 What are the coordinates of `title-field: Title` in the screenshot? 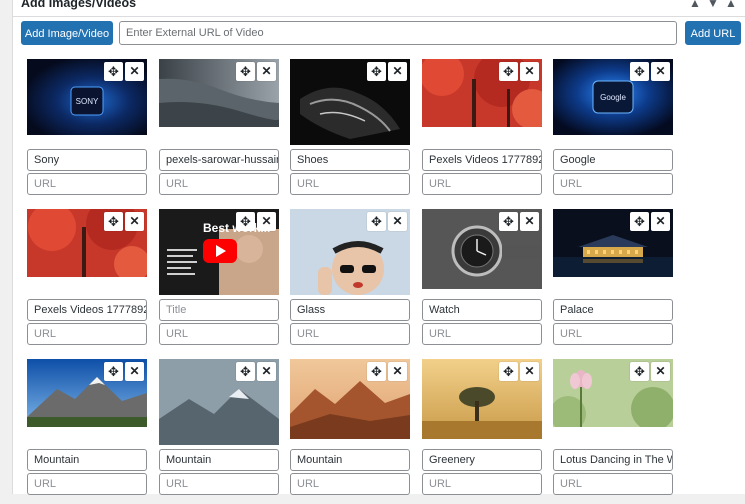 It's located at (219, 310).